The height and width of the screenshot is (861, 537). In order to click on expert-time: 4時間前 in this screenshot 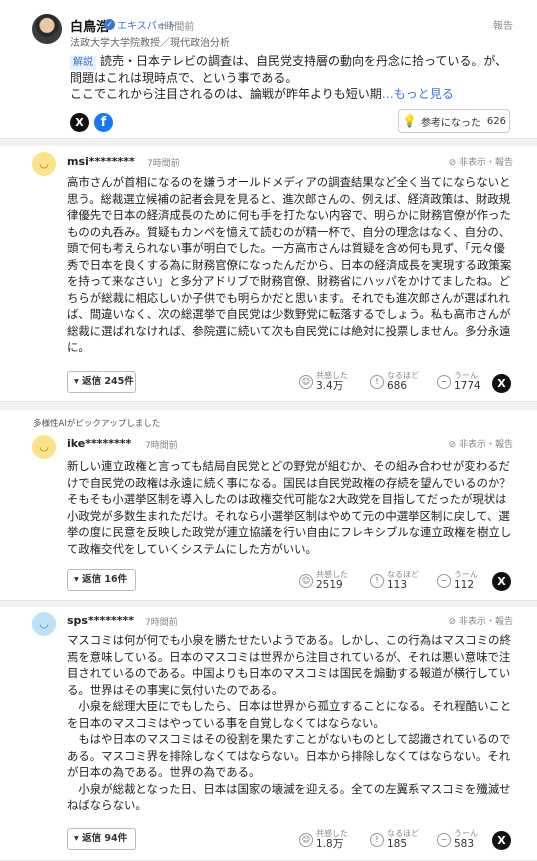, I will do `click(176, 27)`.